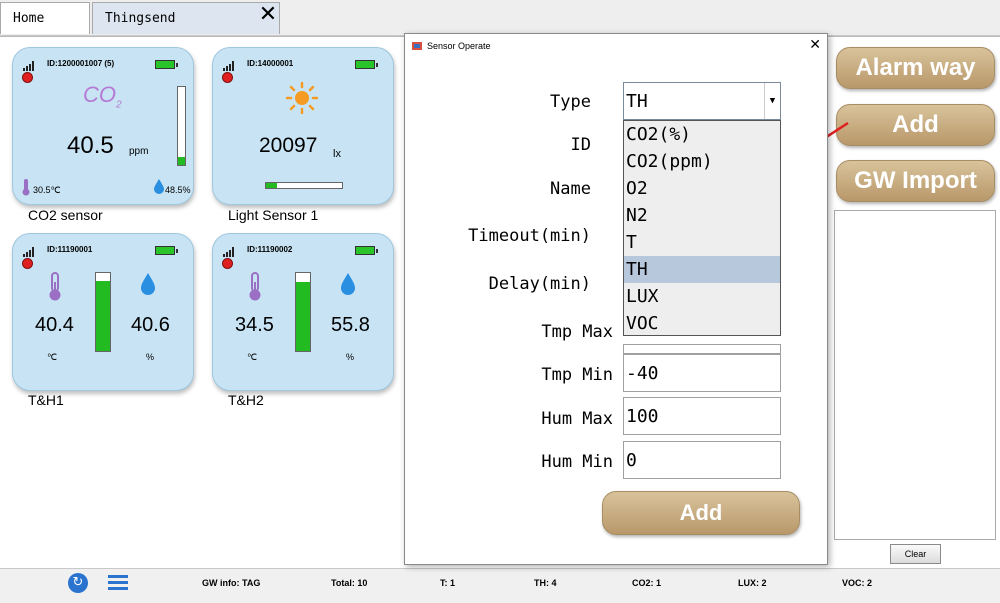 The width and height of the screenshot is (1000, 603). Describe the element at coordinates (270, 249) in the screenshot. I see `device-id: ID:11190002` at that location.